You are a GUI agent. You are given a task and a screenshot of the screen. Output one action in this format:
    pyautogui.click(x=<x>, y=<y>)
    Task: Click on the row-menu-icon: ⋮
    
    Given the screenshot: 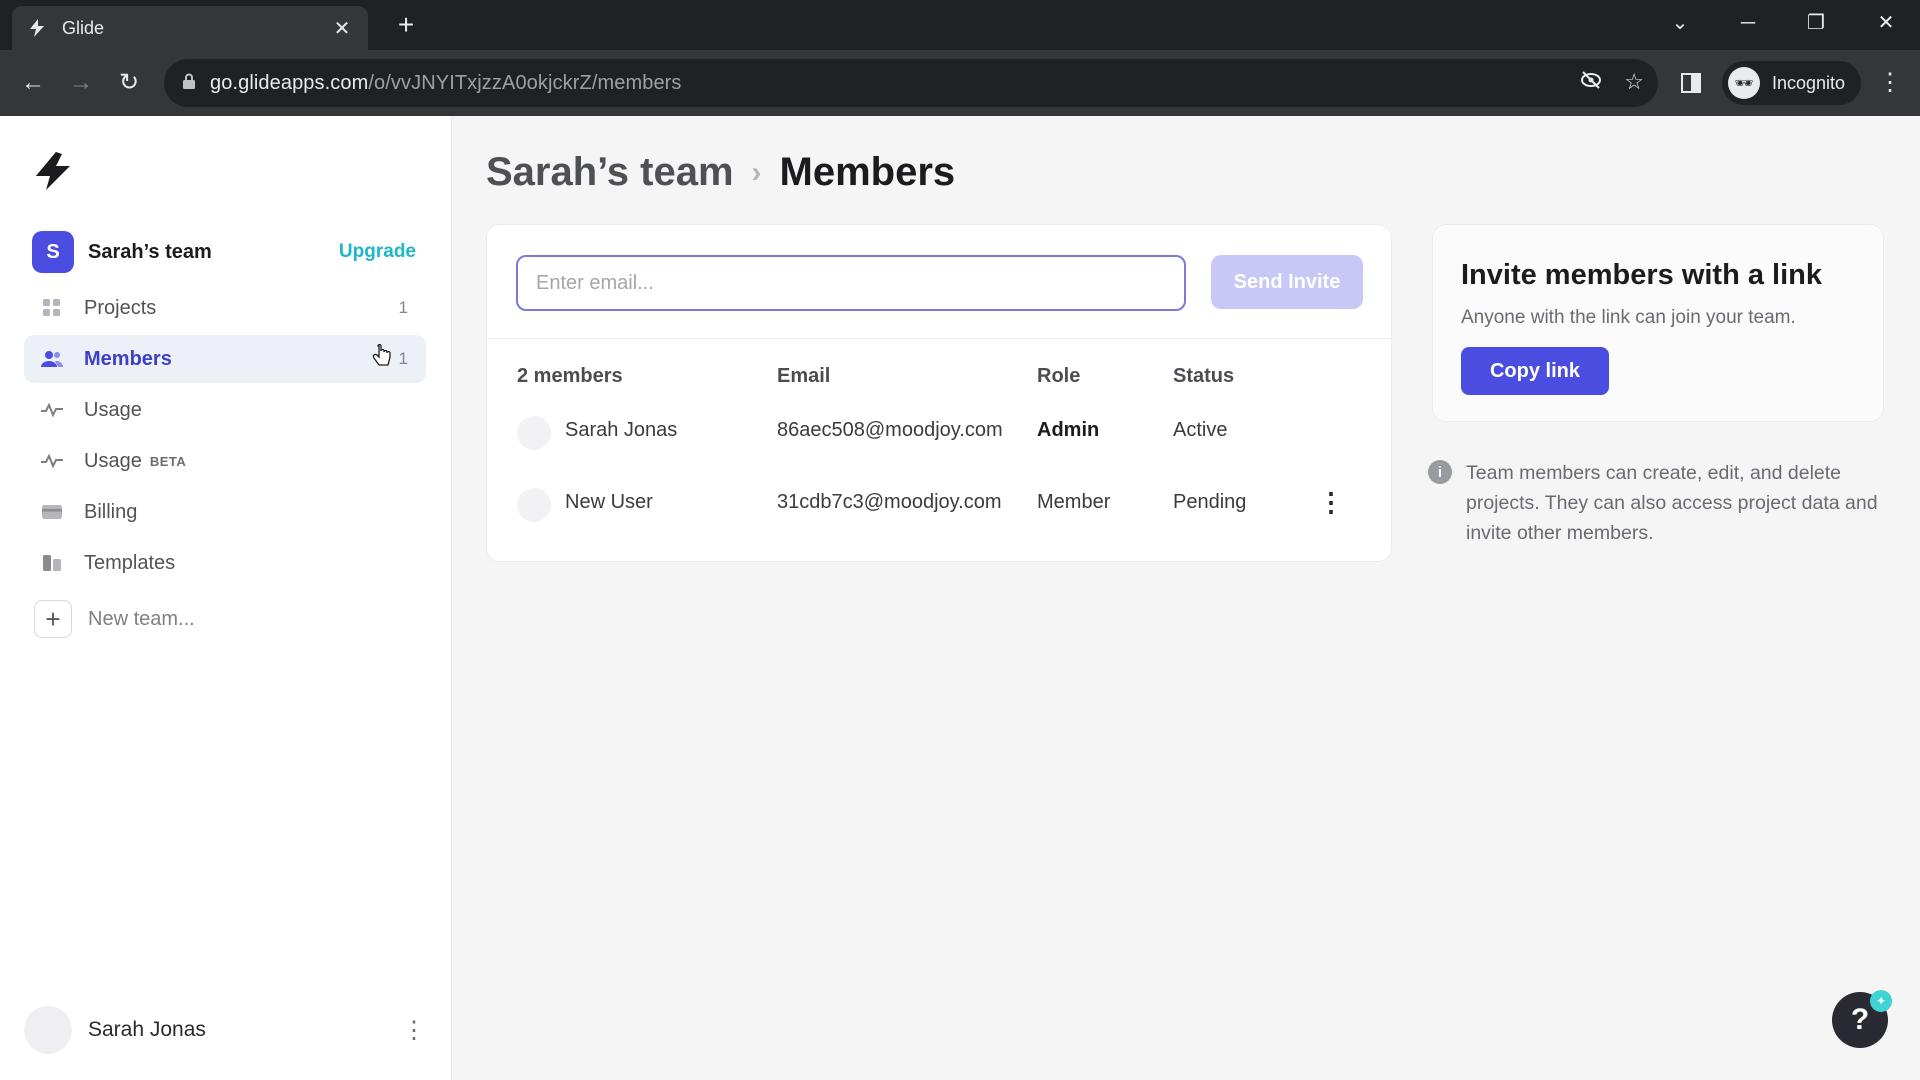 What is the action you would take?
    pyautogui.click(x=1331, y=502)
    